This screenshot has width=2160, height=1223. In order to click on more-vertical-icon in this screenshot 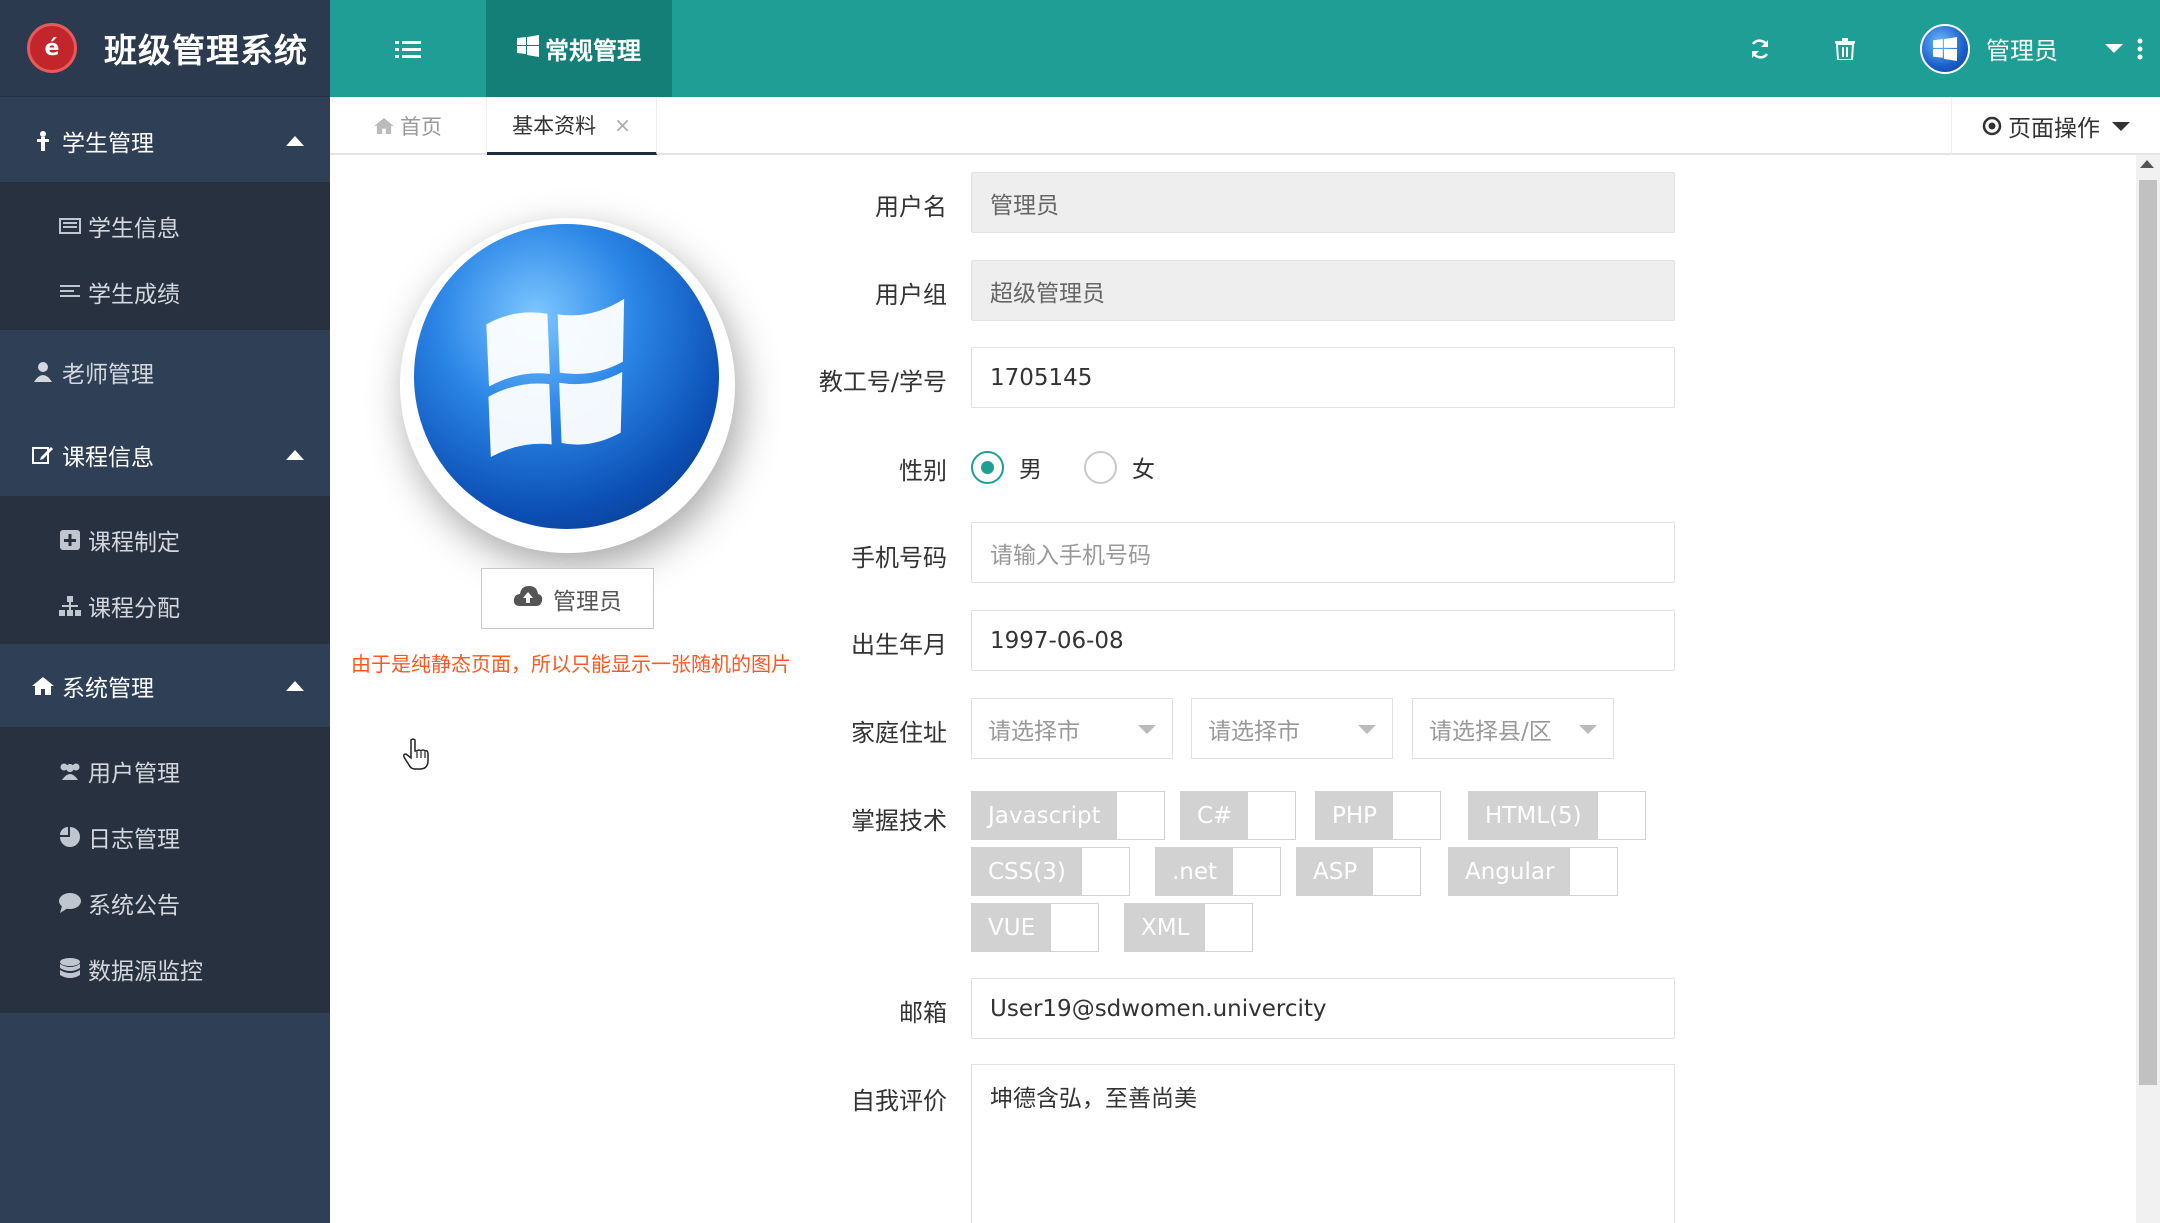, I will do `click(2140, 48)`.